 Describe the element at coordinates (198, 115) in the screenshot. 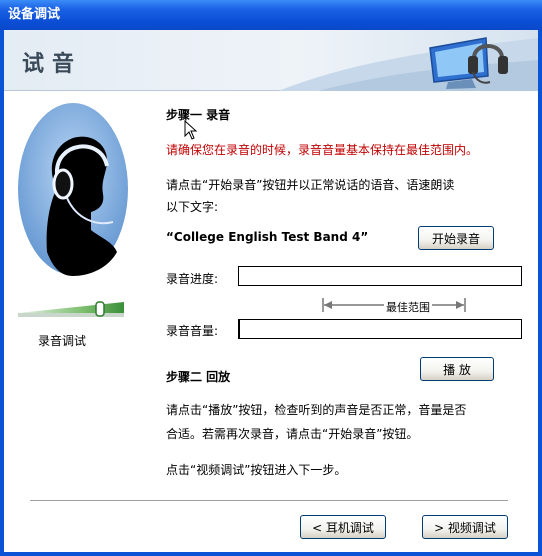

I see `step1-title: 步骤一 录音` at that location.